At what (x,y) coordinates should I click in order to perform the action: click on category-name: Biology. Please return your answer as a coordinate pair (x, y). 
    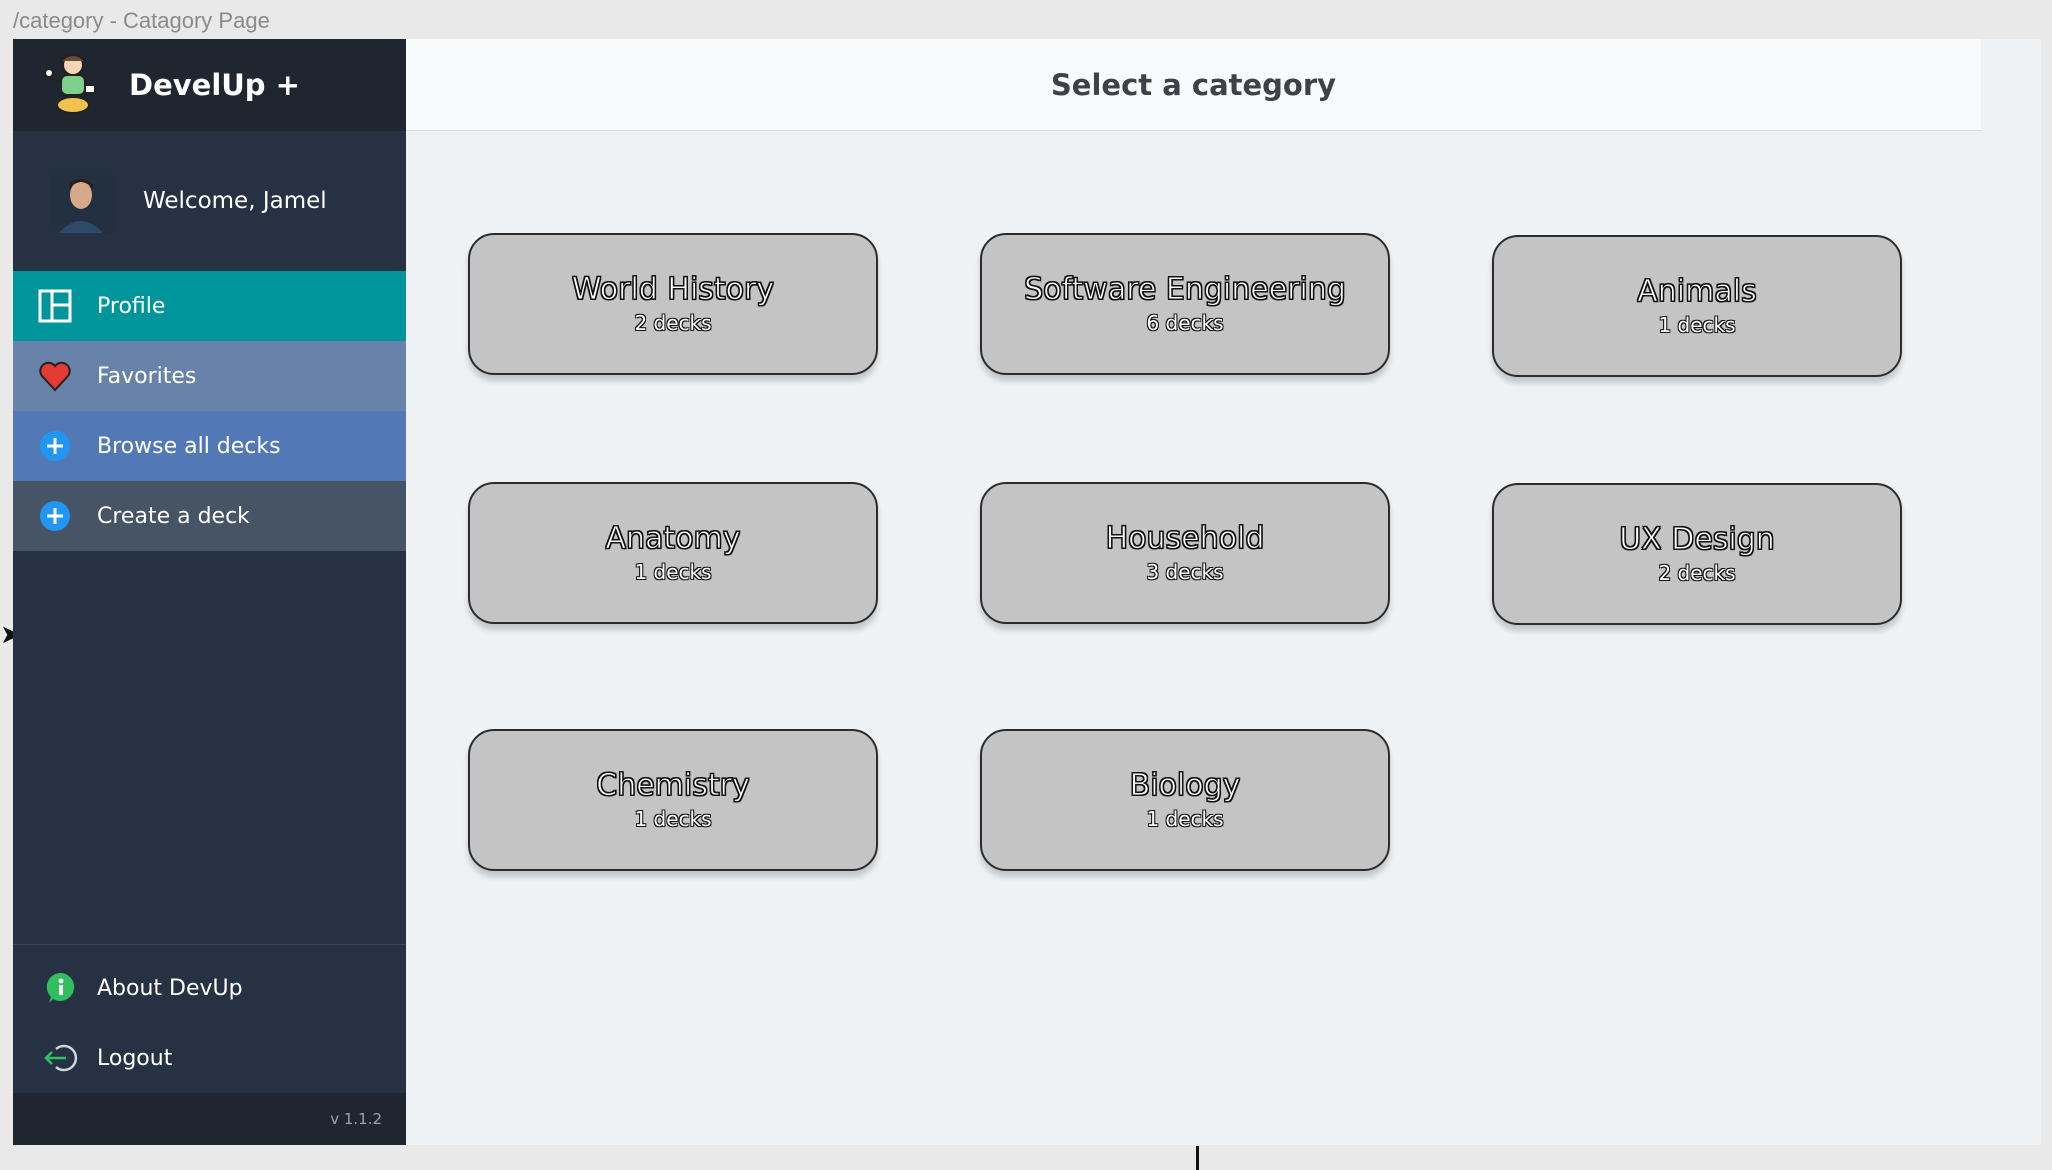
    Looking at the image, I should click on (1185, 785).